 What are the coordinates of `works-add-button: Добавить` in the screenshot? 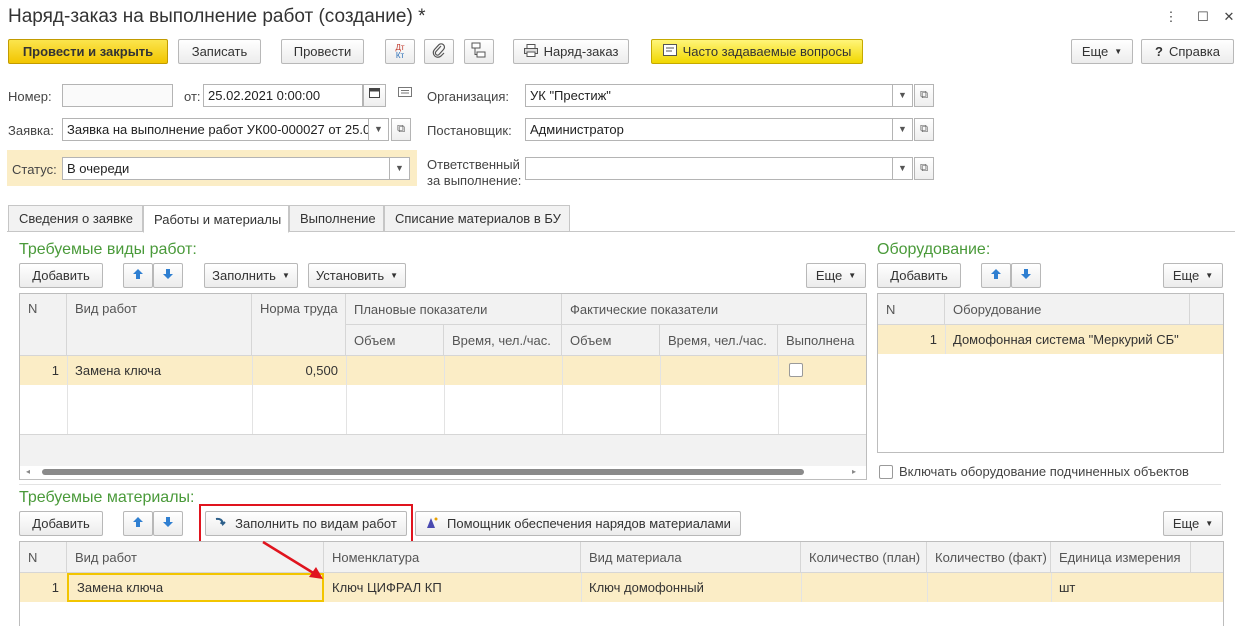 It's located at (61, 275).